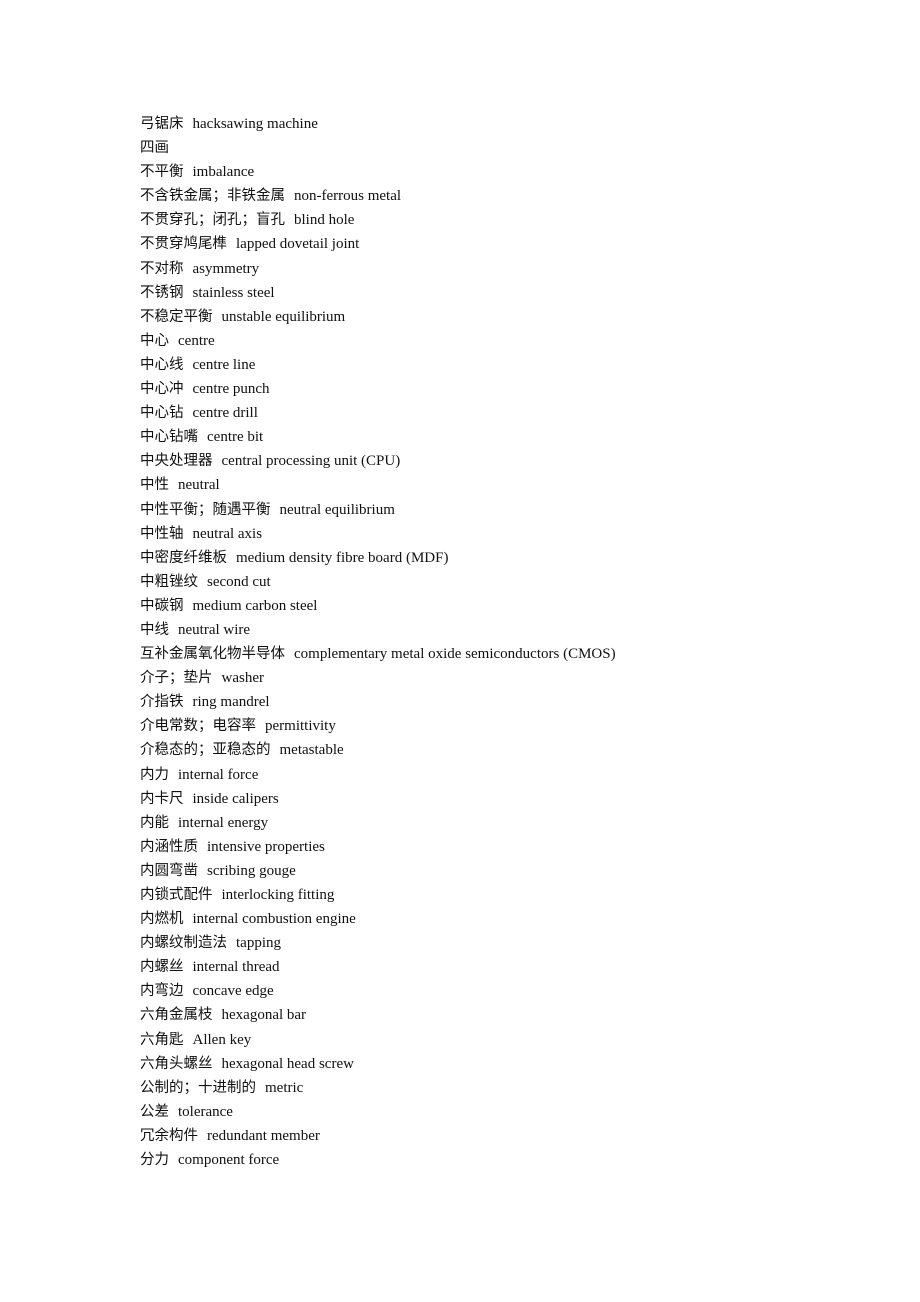 This screenshot has height=1302, width=920. What do you see at coordinates (183, 244) in the screenshot?
I see `chinese-term: 不贯穿鸠尾榫` at bounding box center [183, 244].